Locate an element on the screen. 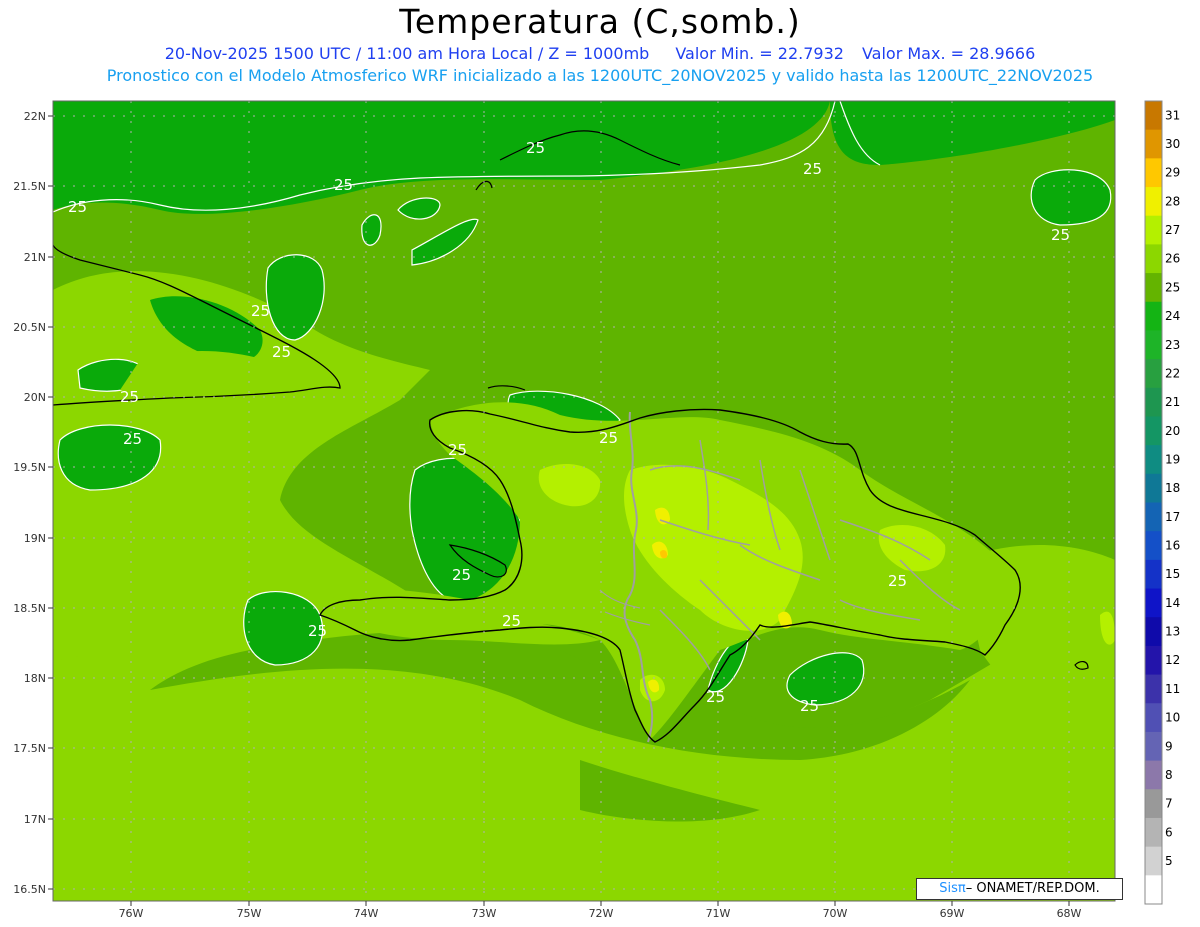 The image size is (1200, 927). lon-axis: 76W 75W 74W 73W 72W 71W 70W 69W 68W is located at coordinates (600, 910).